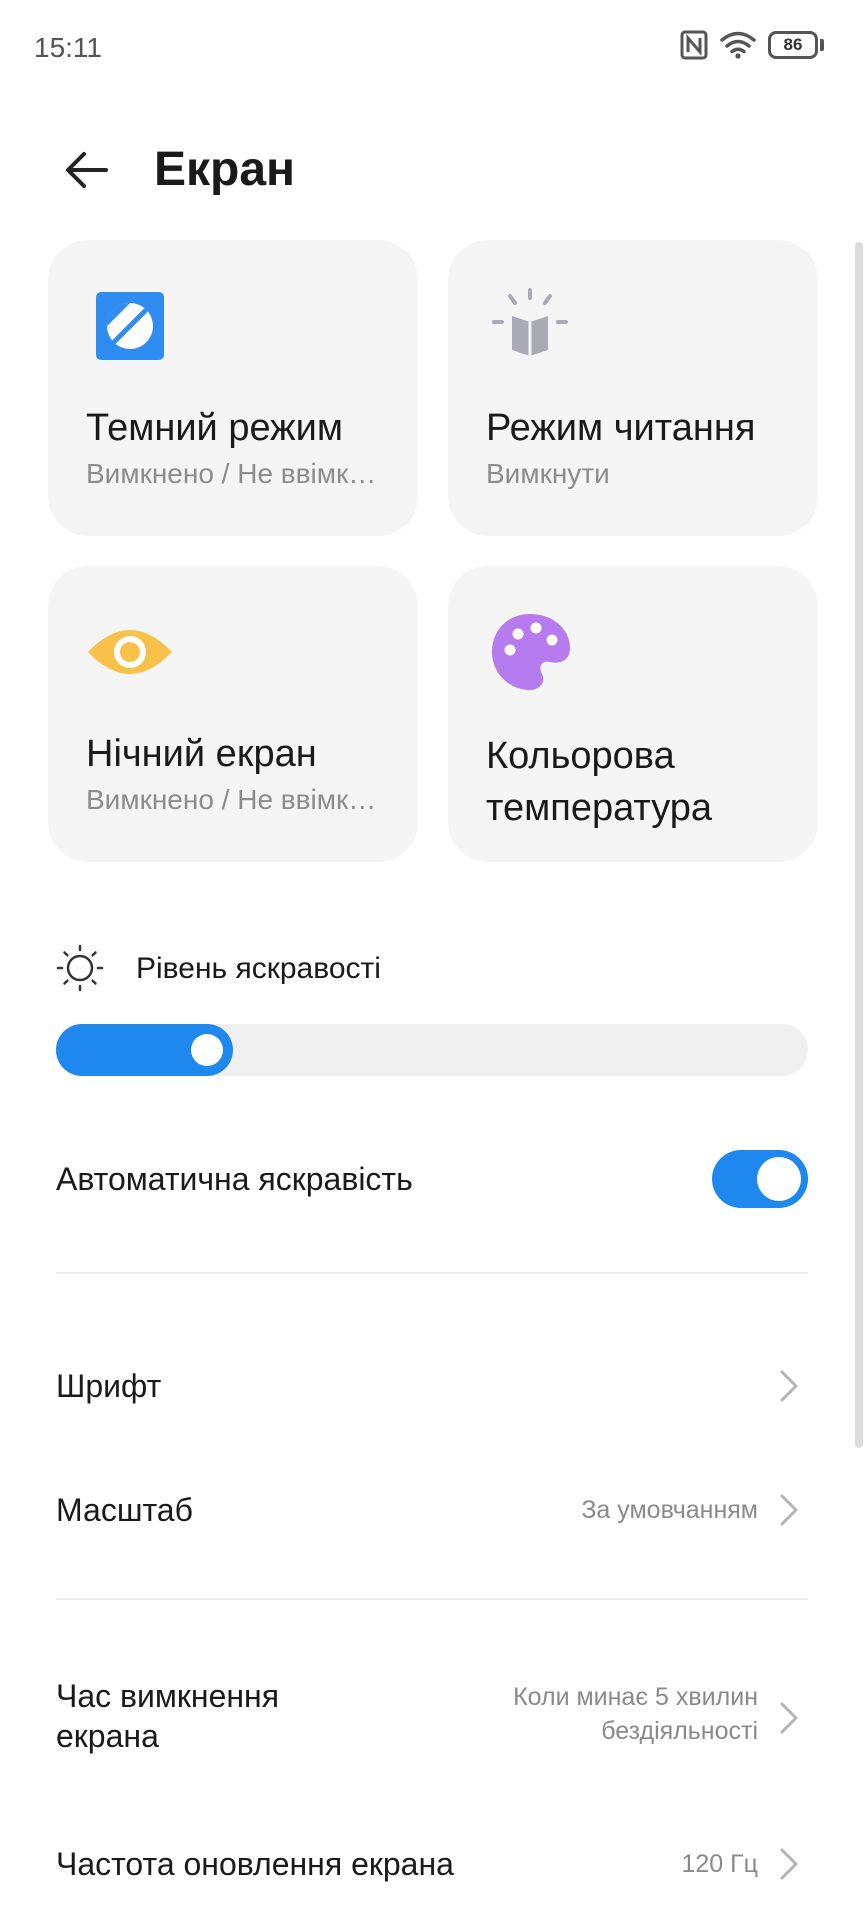  I want to click on palette-icon, so click(531, 652).